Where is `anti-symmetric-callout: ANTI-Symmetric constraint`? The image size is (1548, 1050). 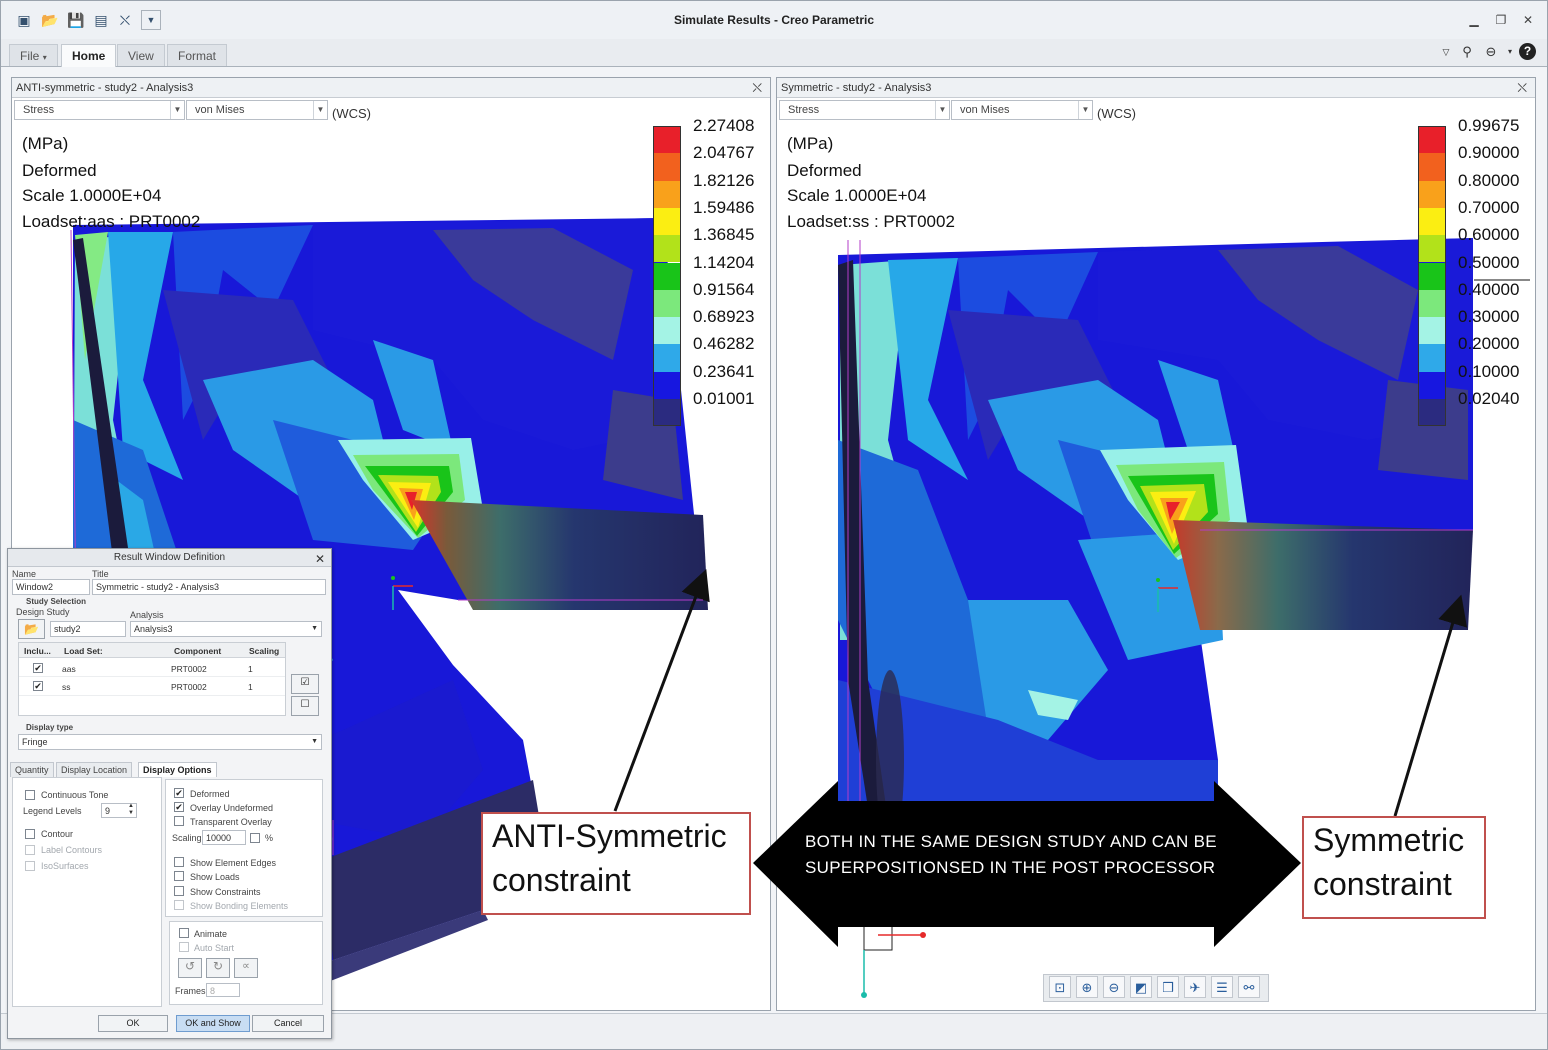 anti-symmetric-callout: ANTI-Symmetric constraint is located at coordinates (616, 863).